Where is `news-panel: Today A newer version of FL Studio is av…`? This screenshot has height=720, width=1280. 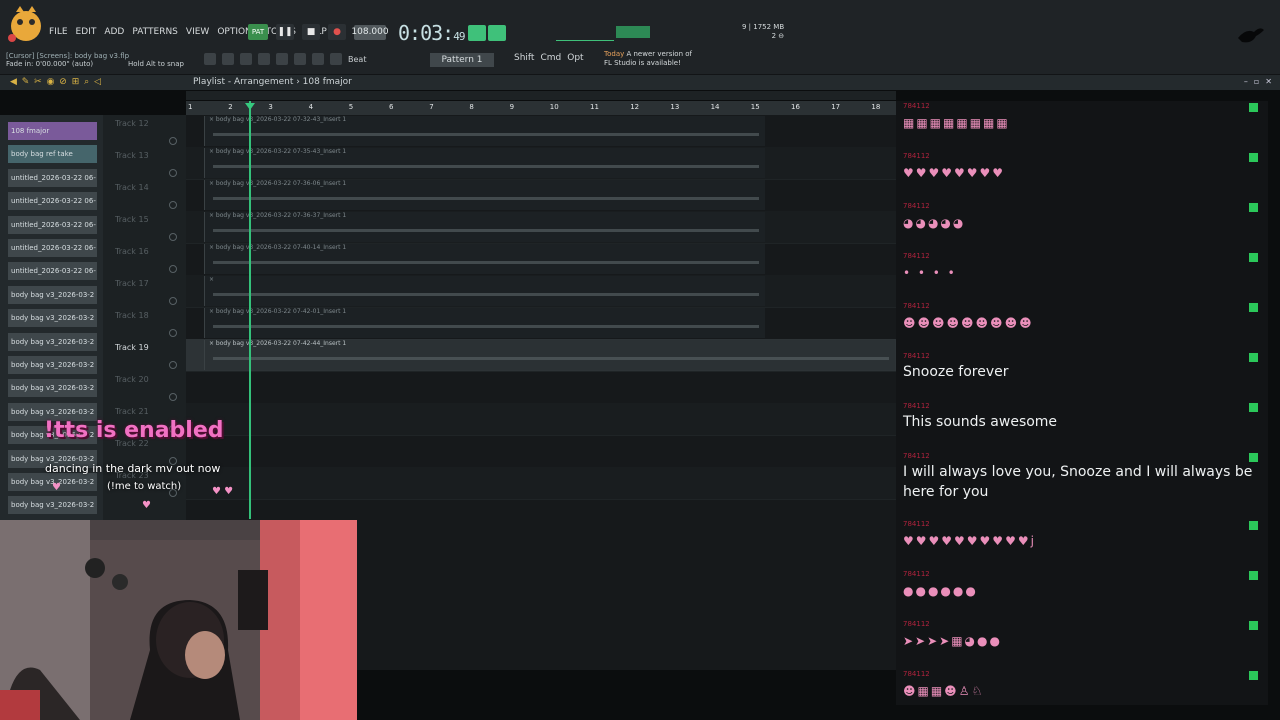 news-panel: Today A newer version of FL Studio is av… is located at coordinates (648, 59).